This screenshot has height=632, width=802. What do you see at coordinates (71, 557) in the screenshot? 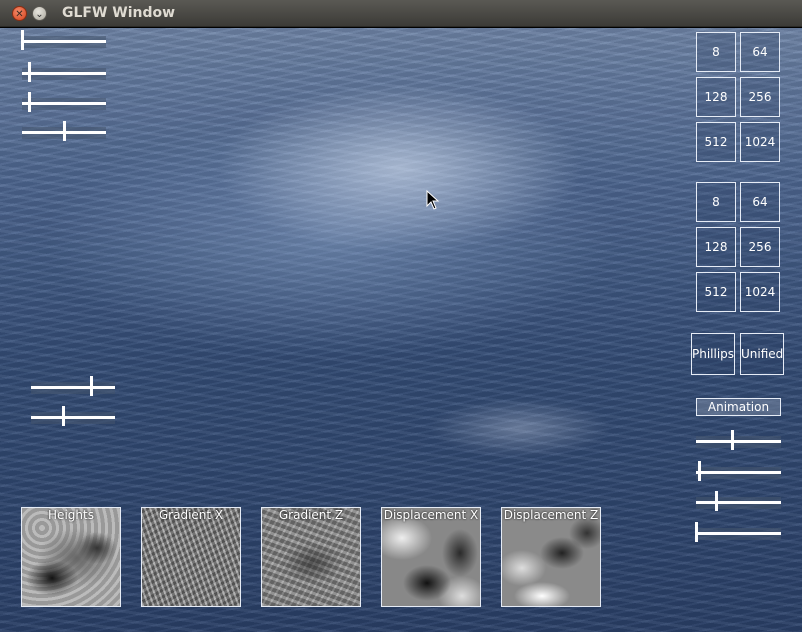
I see `heights-texture-preview: Heights` at bounding box center [71, 557].